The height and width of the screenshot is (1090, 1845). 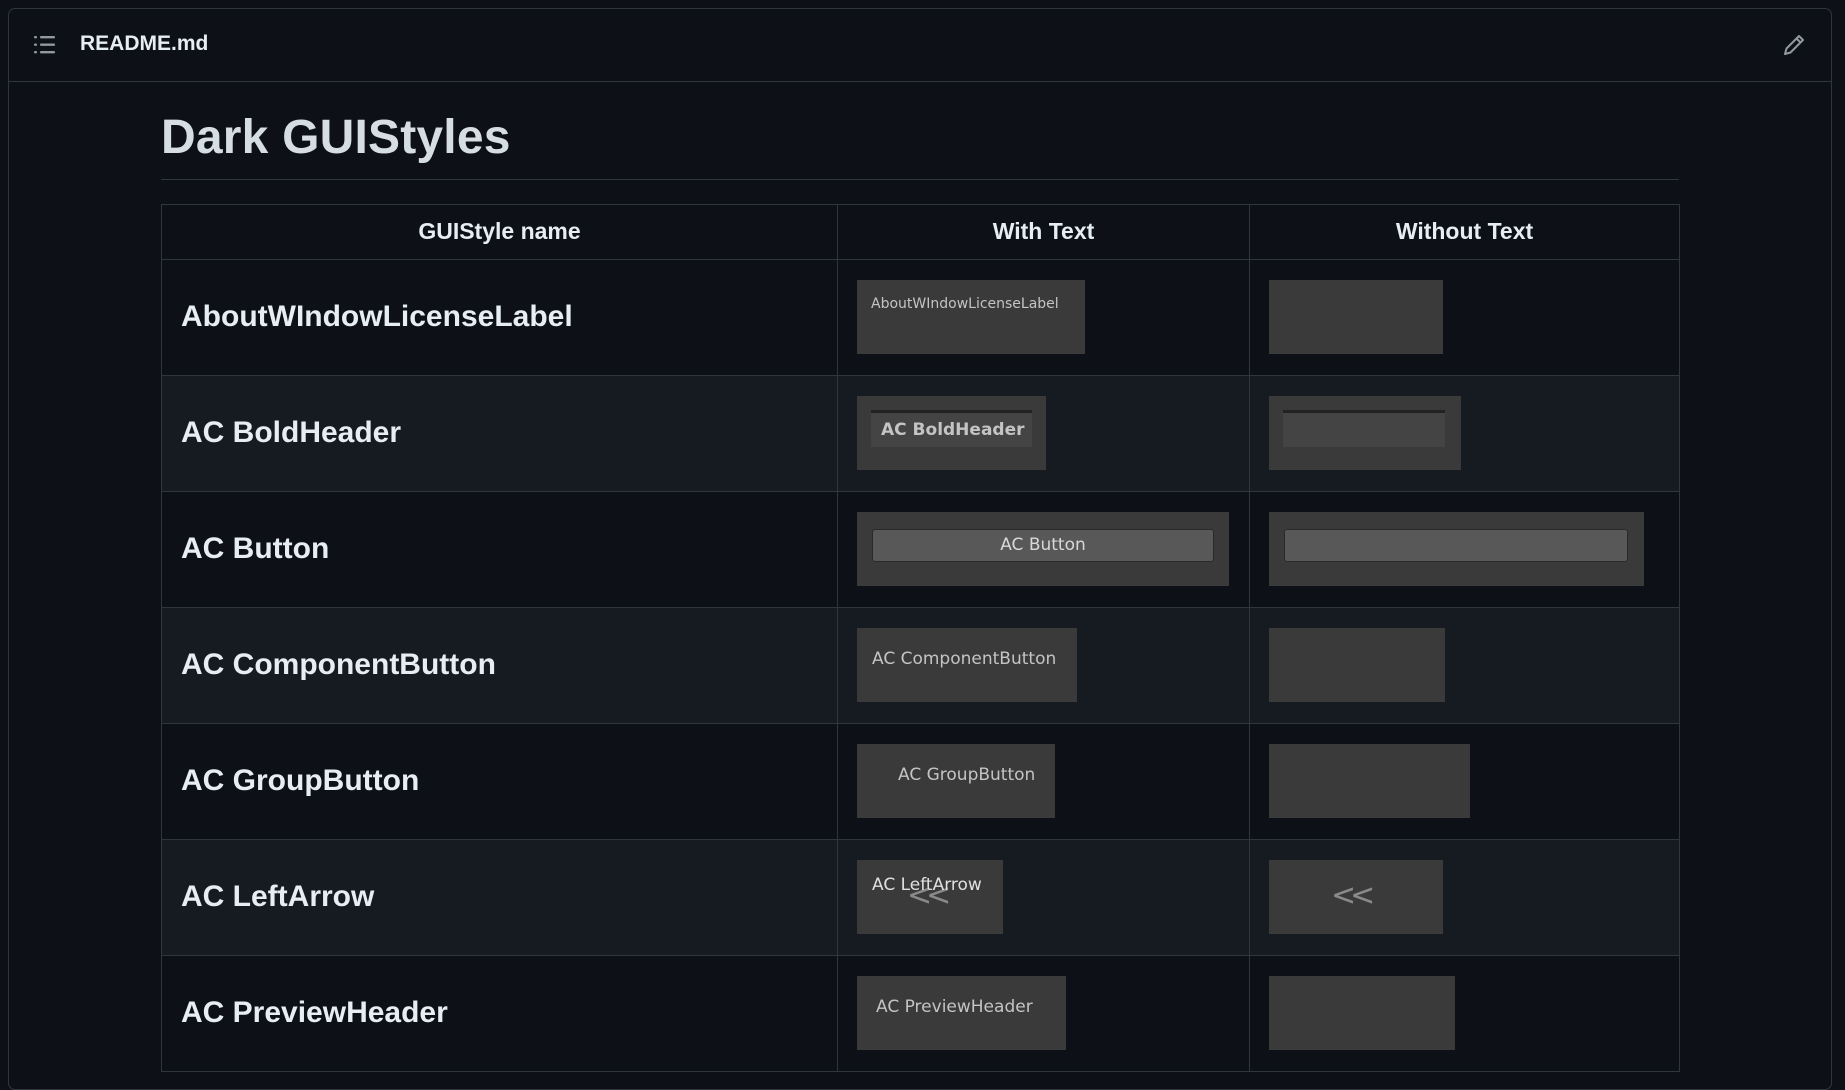 What do you see at coordinates (920, 45) in the screenshot?
I see `file-header: README.md` at bounding box center [920, 45].